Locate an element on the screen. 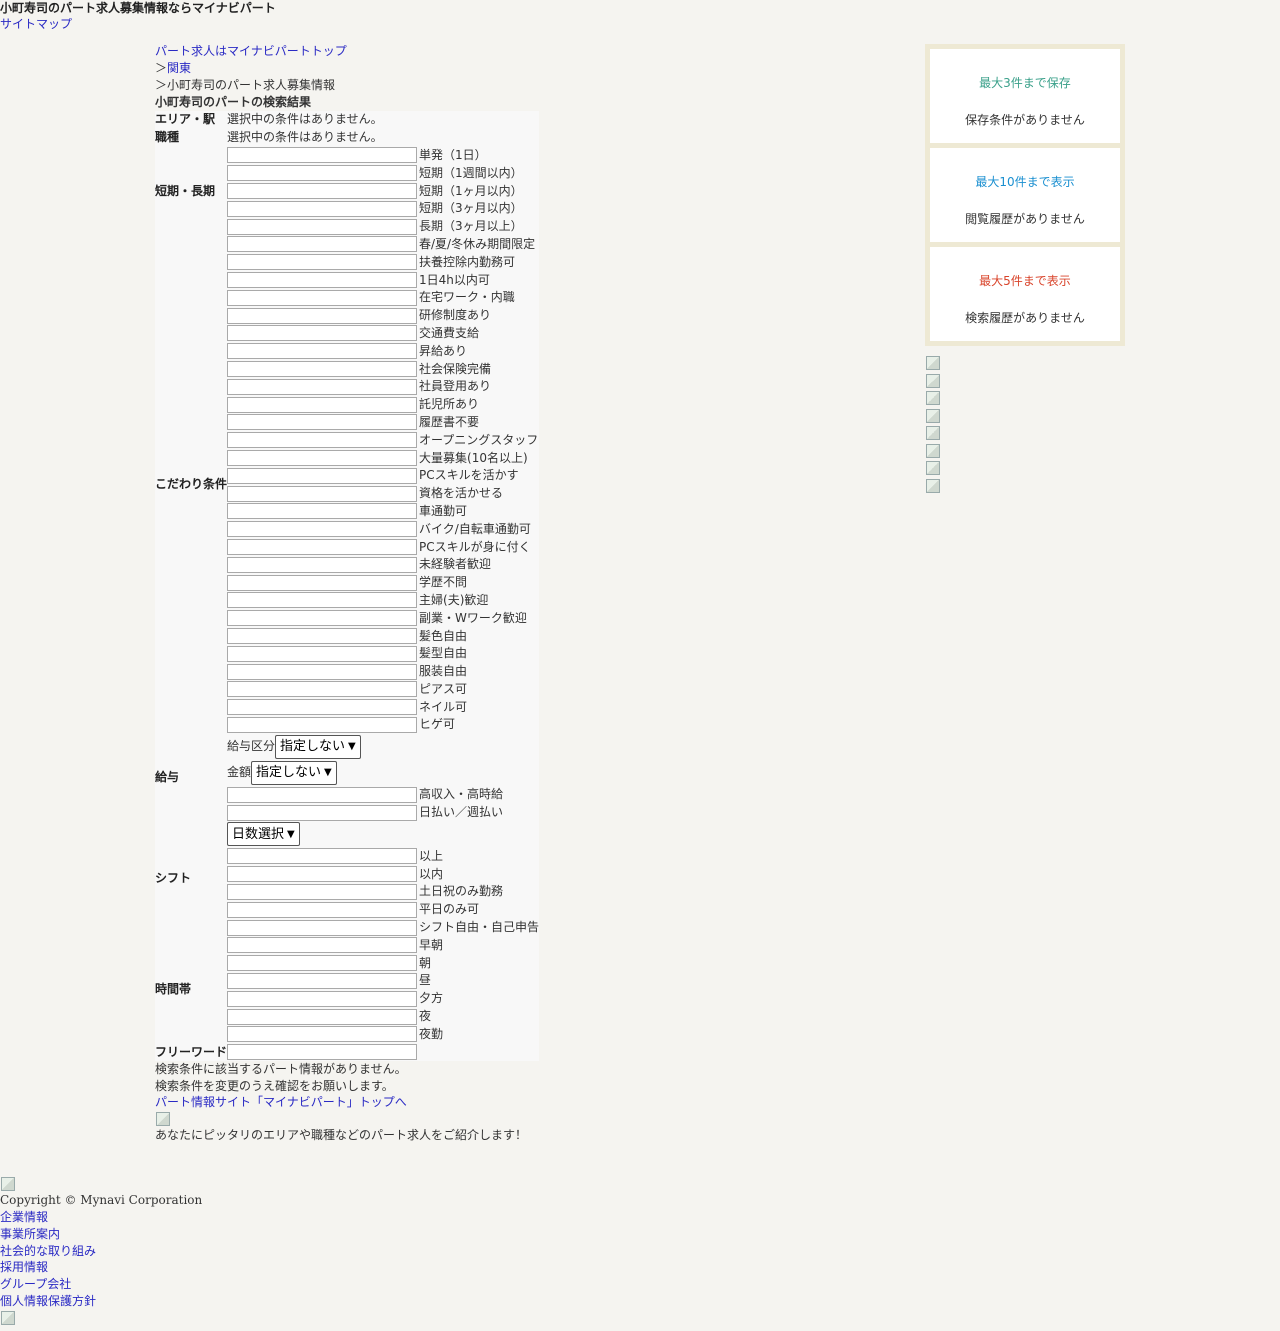  kodawari-option: 未経験者歓迎 is located at coordinates (383, 565).